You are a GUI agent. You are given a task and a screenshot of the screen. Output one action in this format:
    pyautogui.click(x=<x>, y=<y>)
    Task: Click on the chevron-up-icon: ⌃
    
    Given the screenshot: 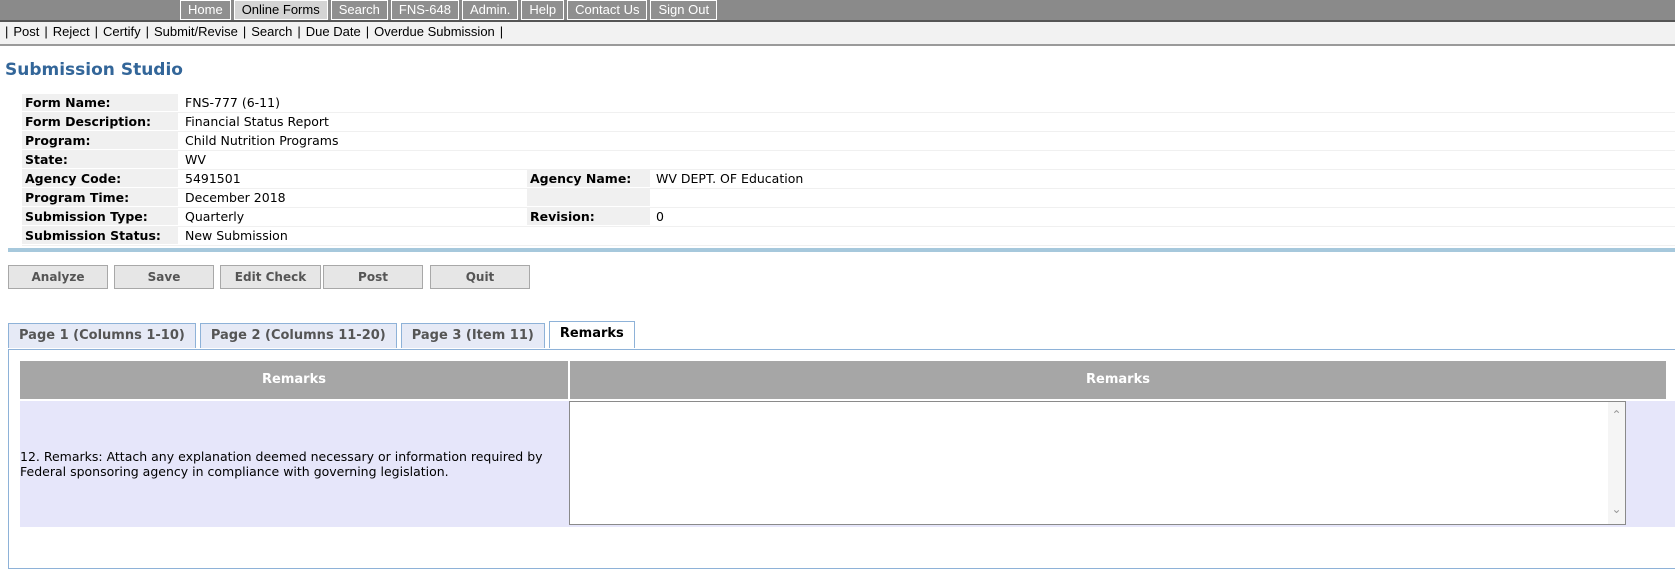 What is the action you would take?
    pyautogui.click(x=1616, y=415)
    